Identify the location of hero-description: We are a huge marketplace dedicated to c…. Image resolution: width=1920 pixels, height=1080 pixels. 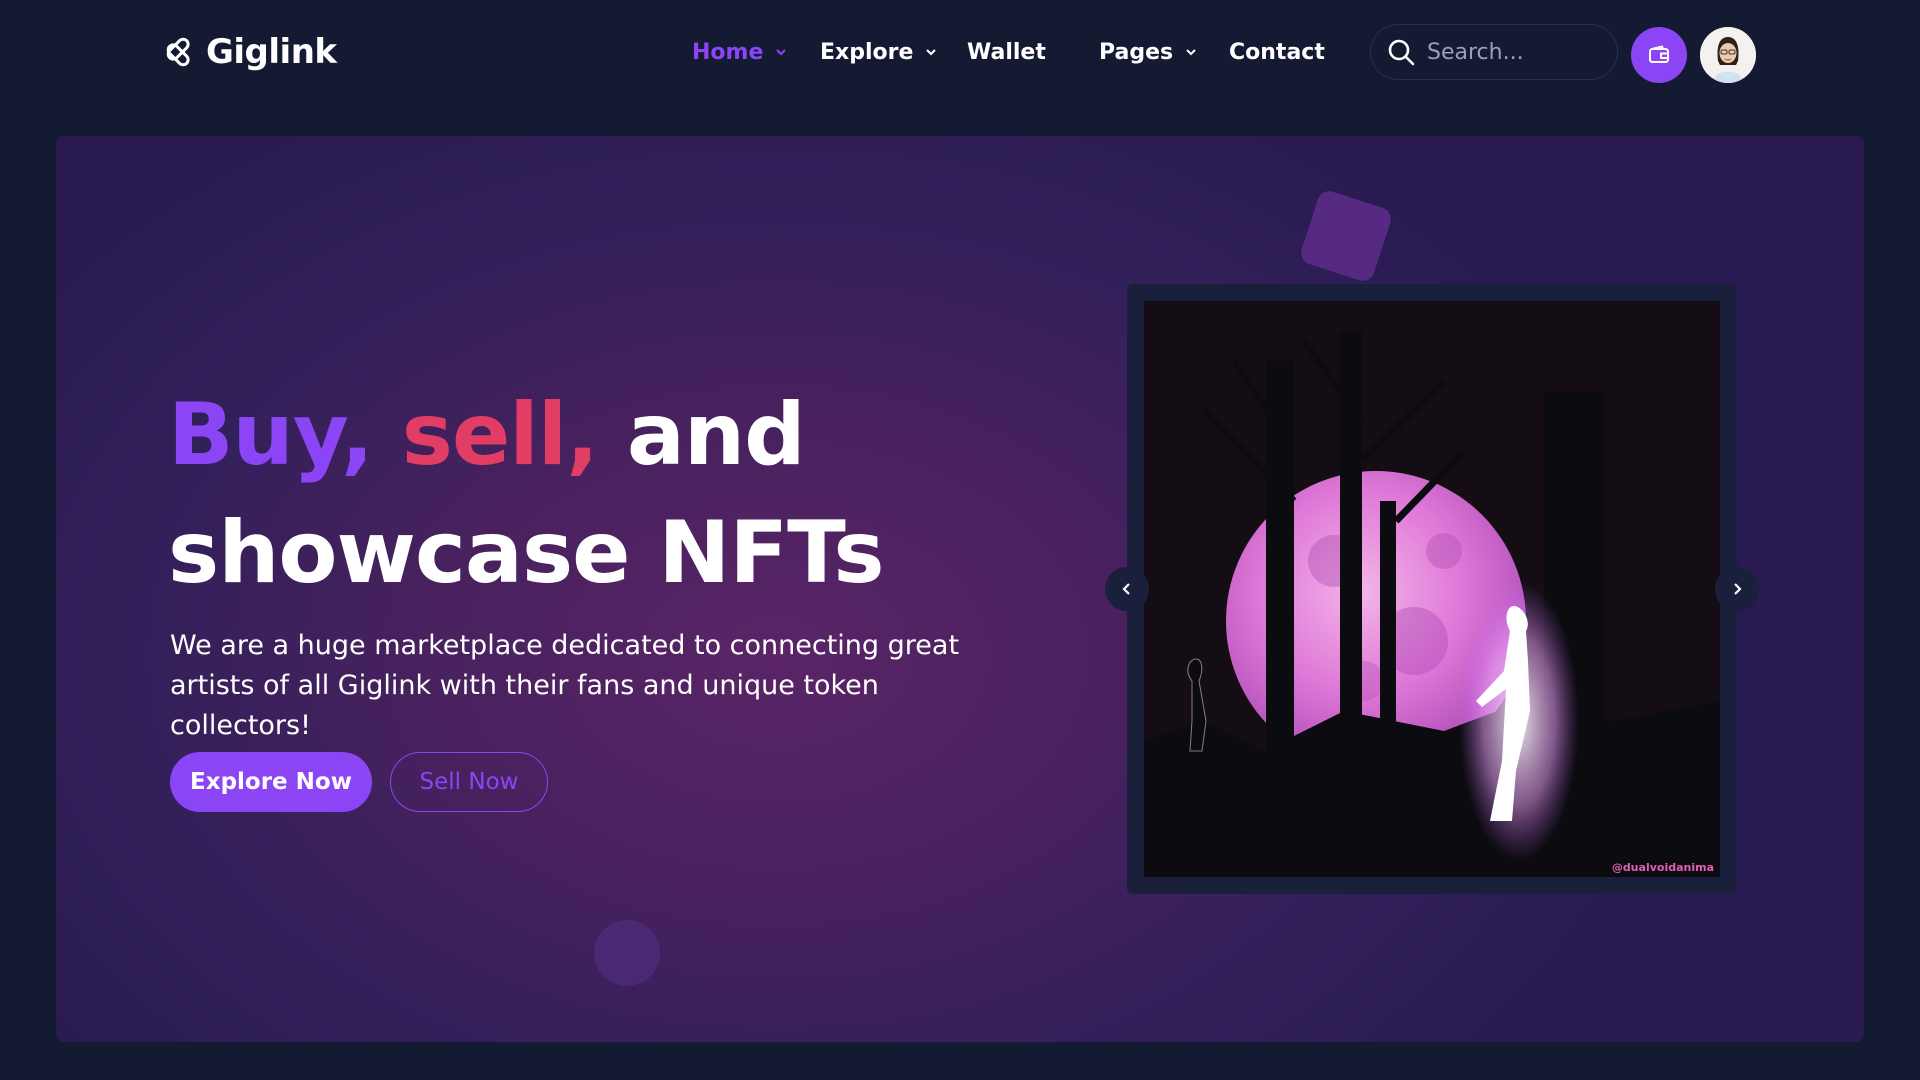
(565, 685).